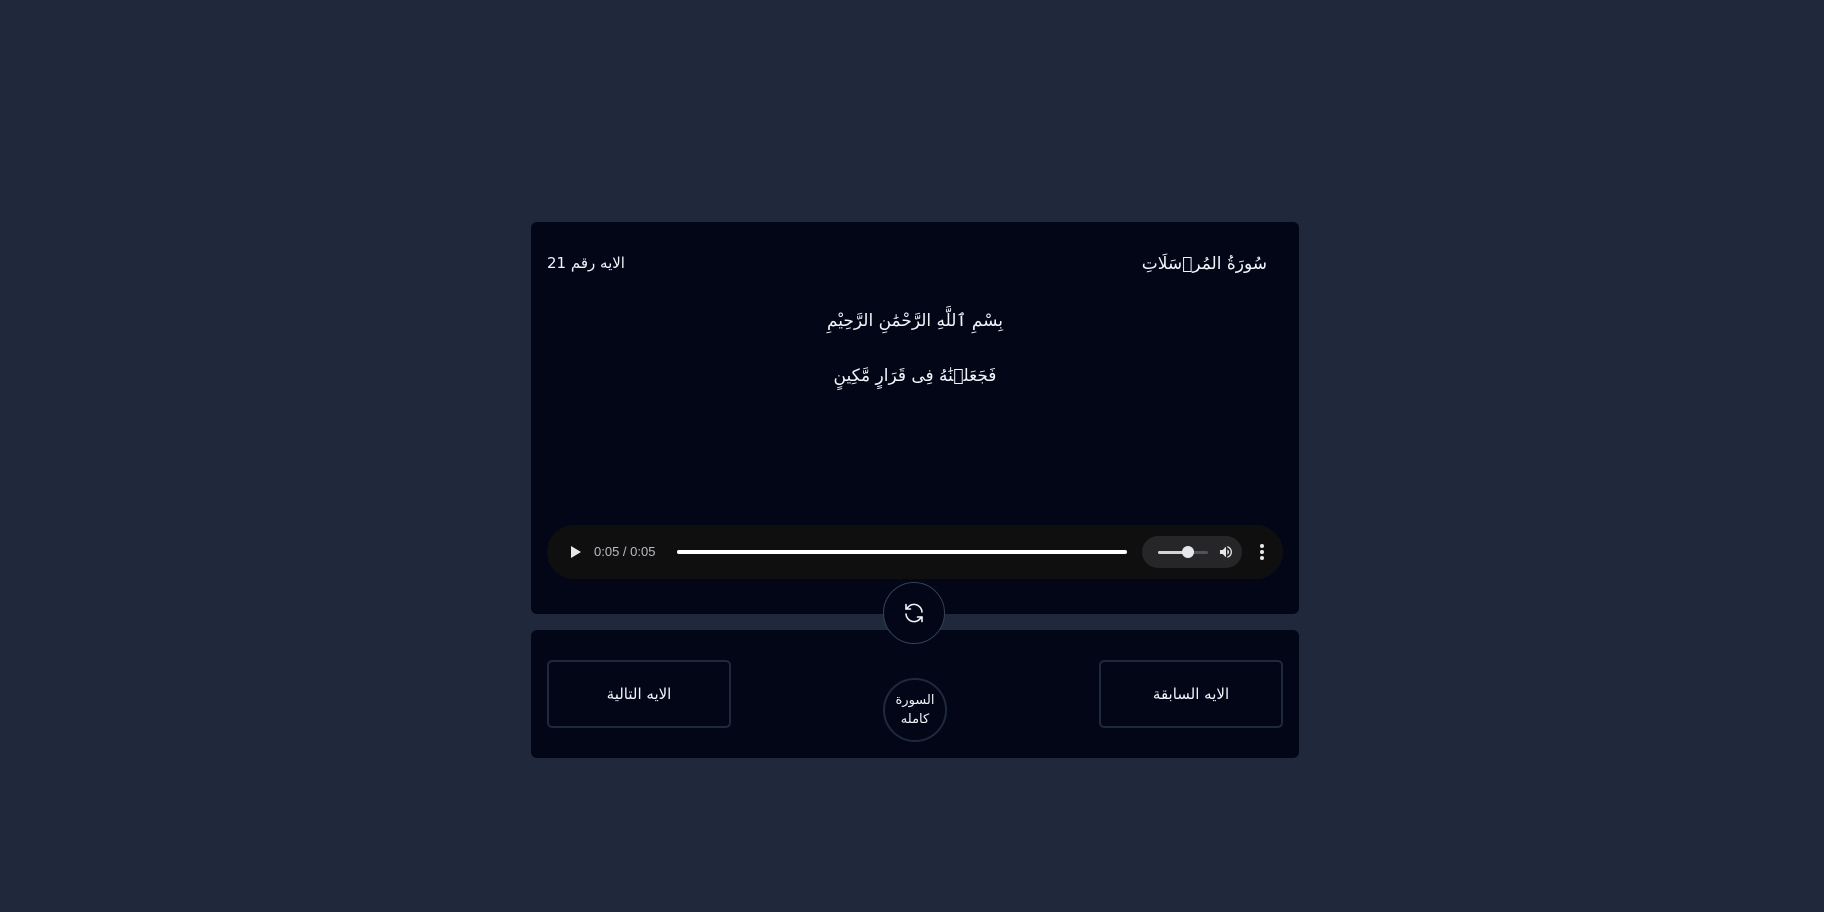 The width and height of the screenshot is (1824, 912). What do you see at coordinates (1191, 694) in the screenshot?
I see `previous-ayah-button: الايه السابقة` at bounding box center [1191, 694].